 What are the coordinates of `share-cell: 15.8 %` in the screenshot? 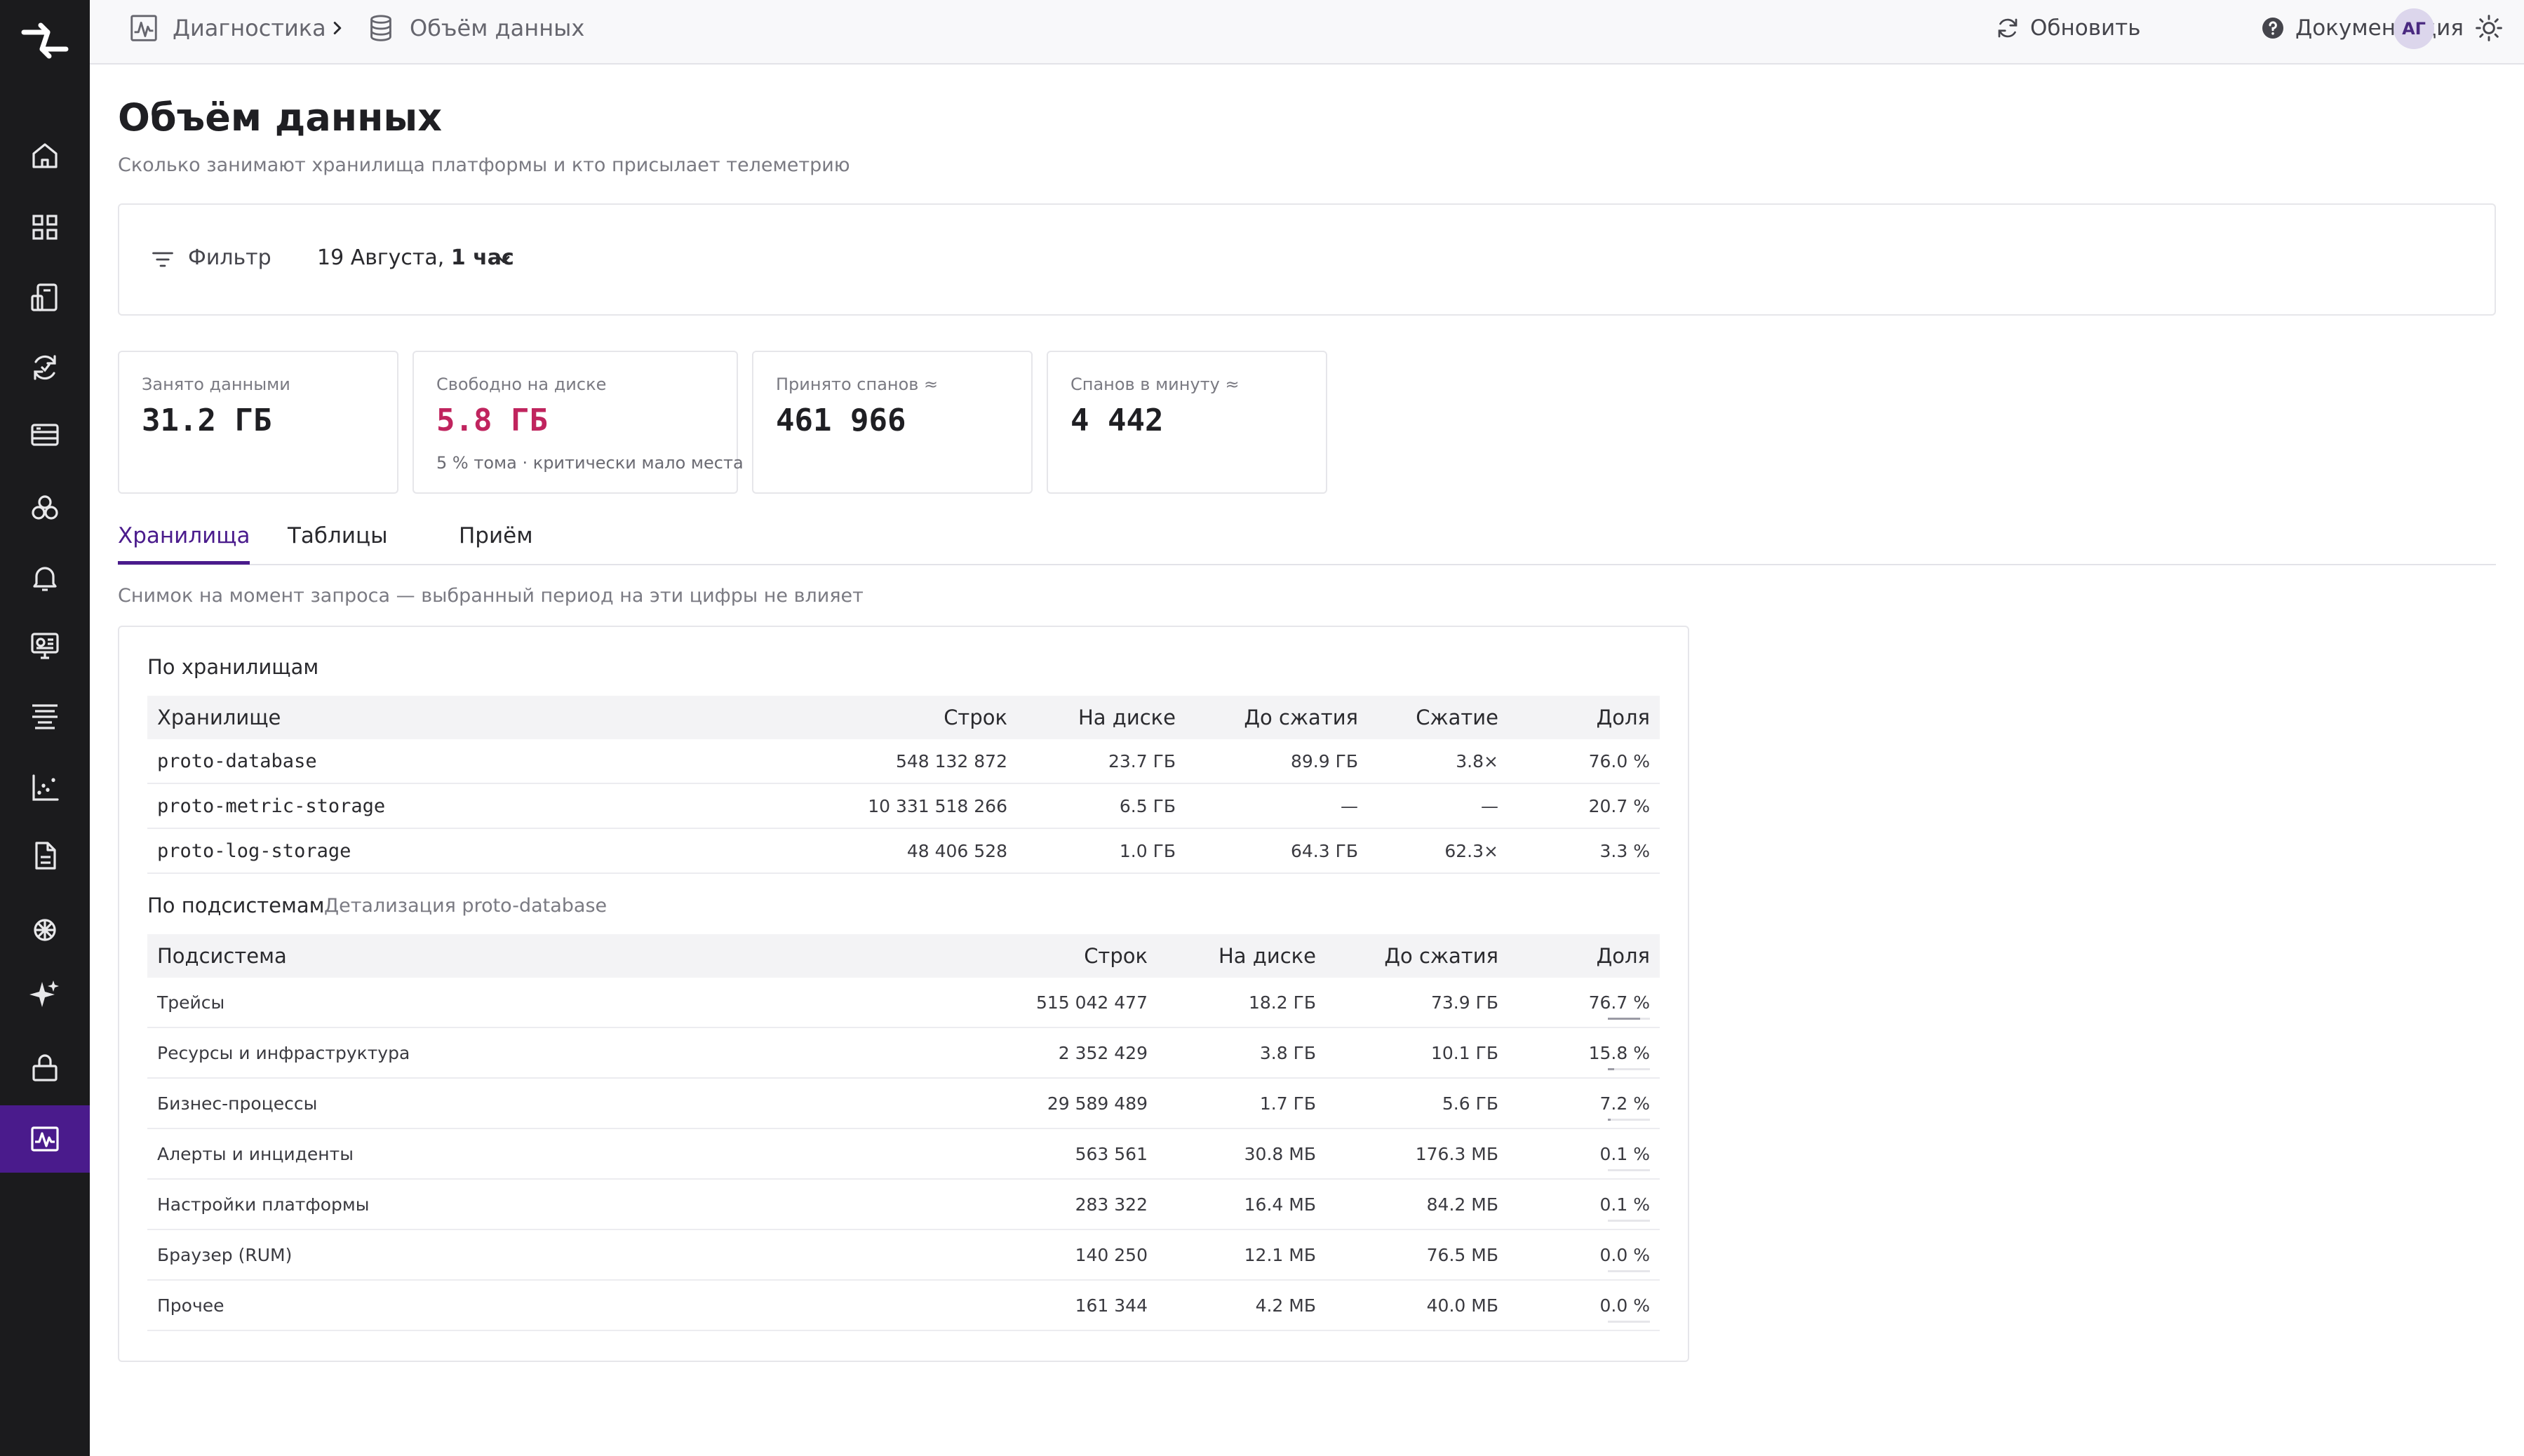 It's located at (1584, 1053).